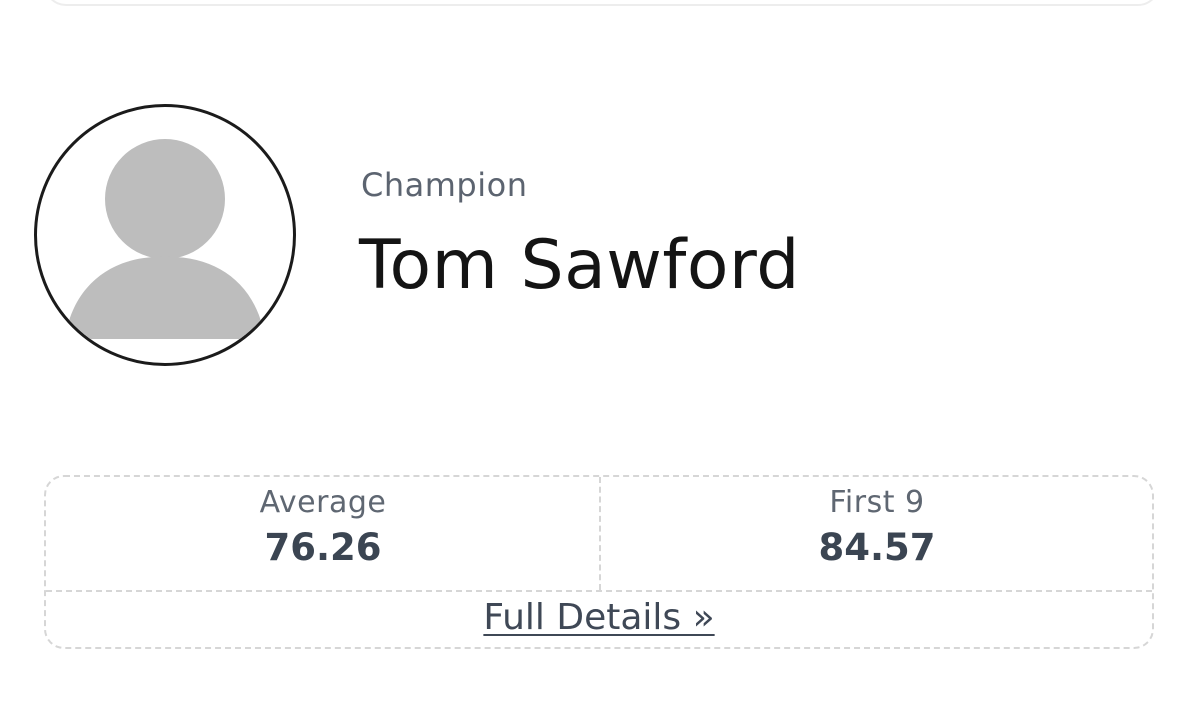 The image size is (1200, 716). Describe the element at coordinates (323, 547) in the screenshot. I see `average-value: 76.26` at that location.